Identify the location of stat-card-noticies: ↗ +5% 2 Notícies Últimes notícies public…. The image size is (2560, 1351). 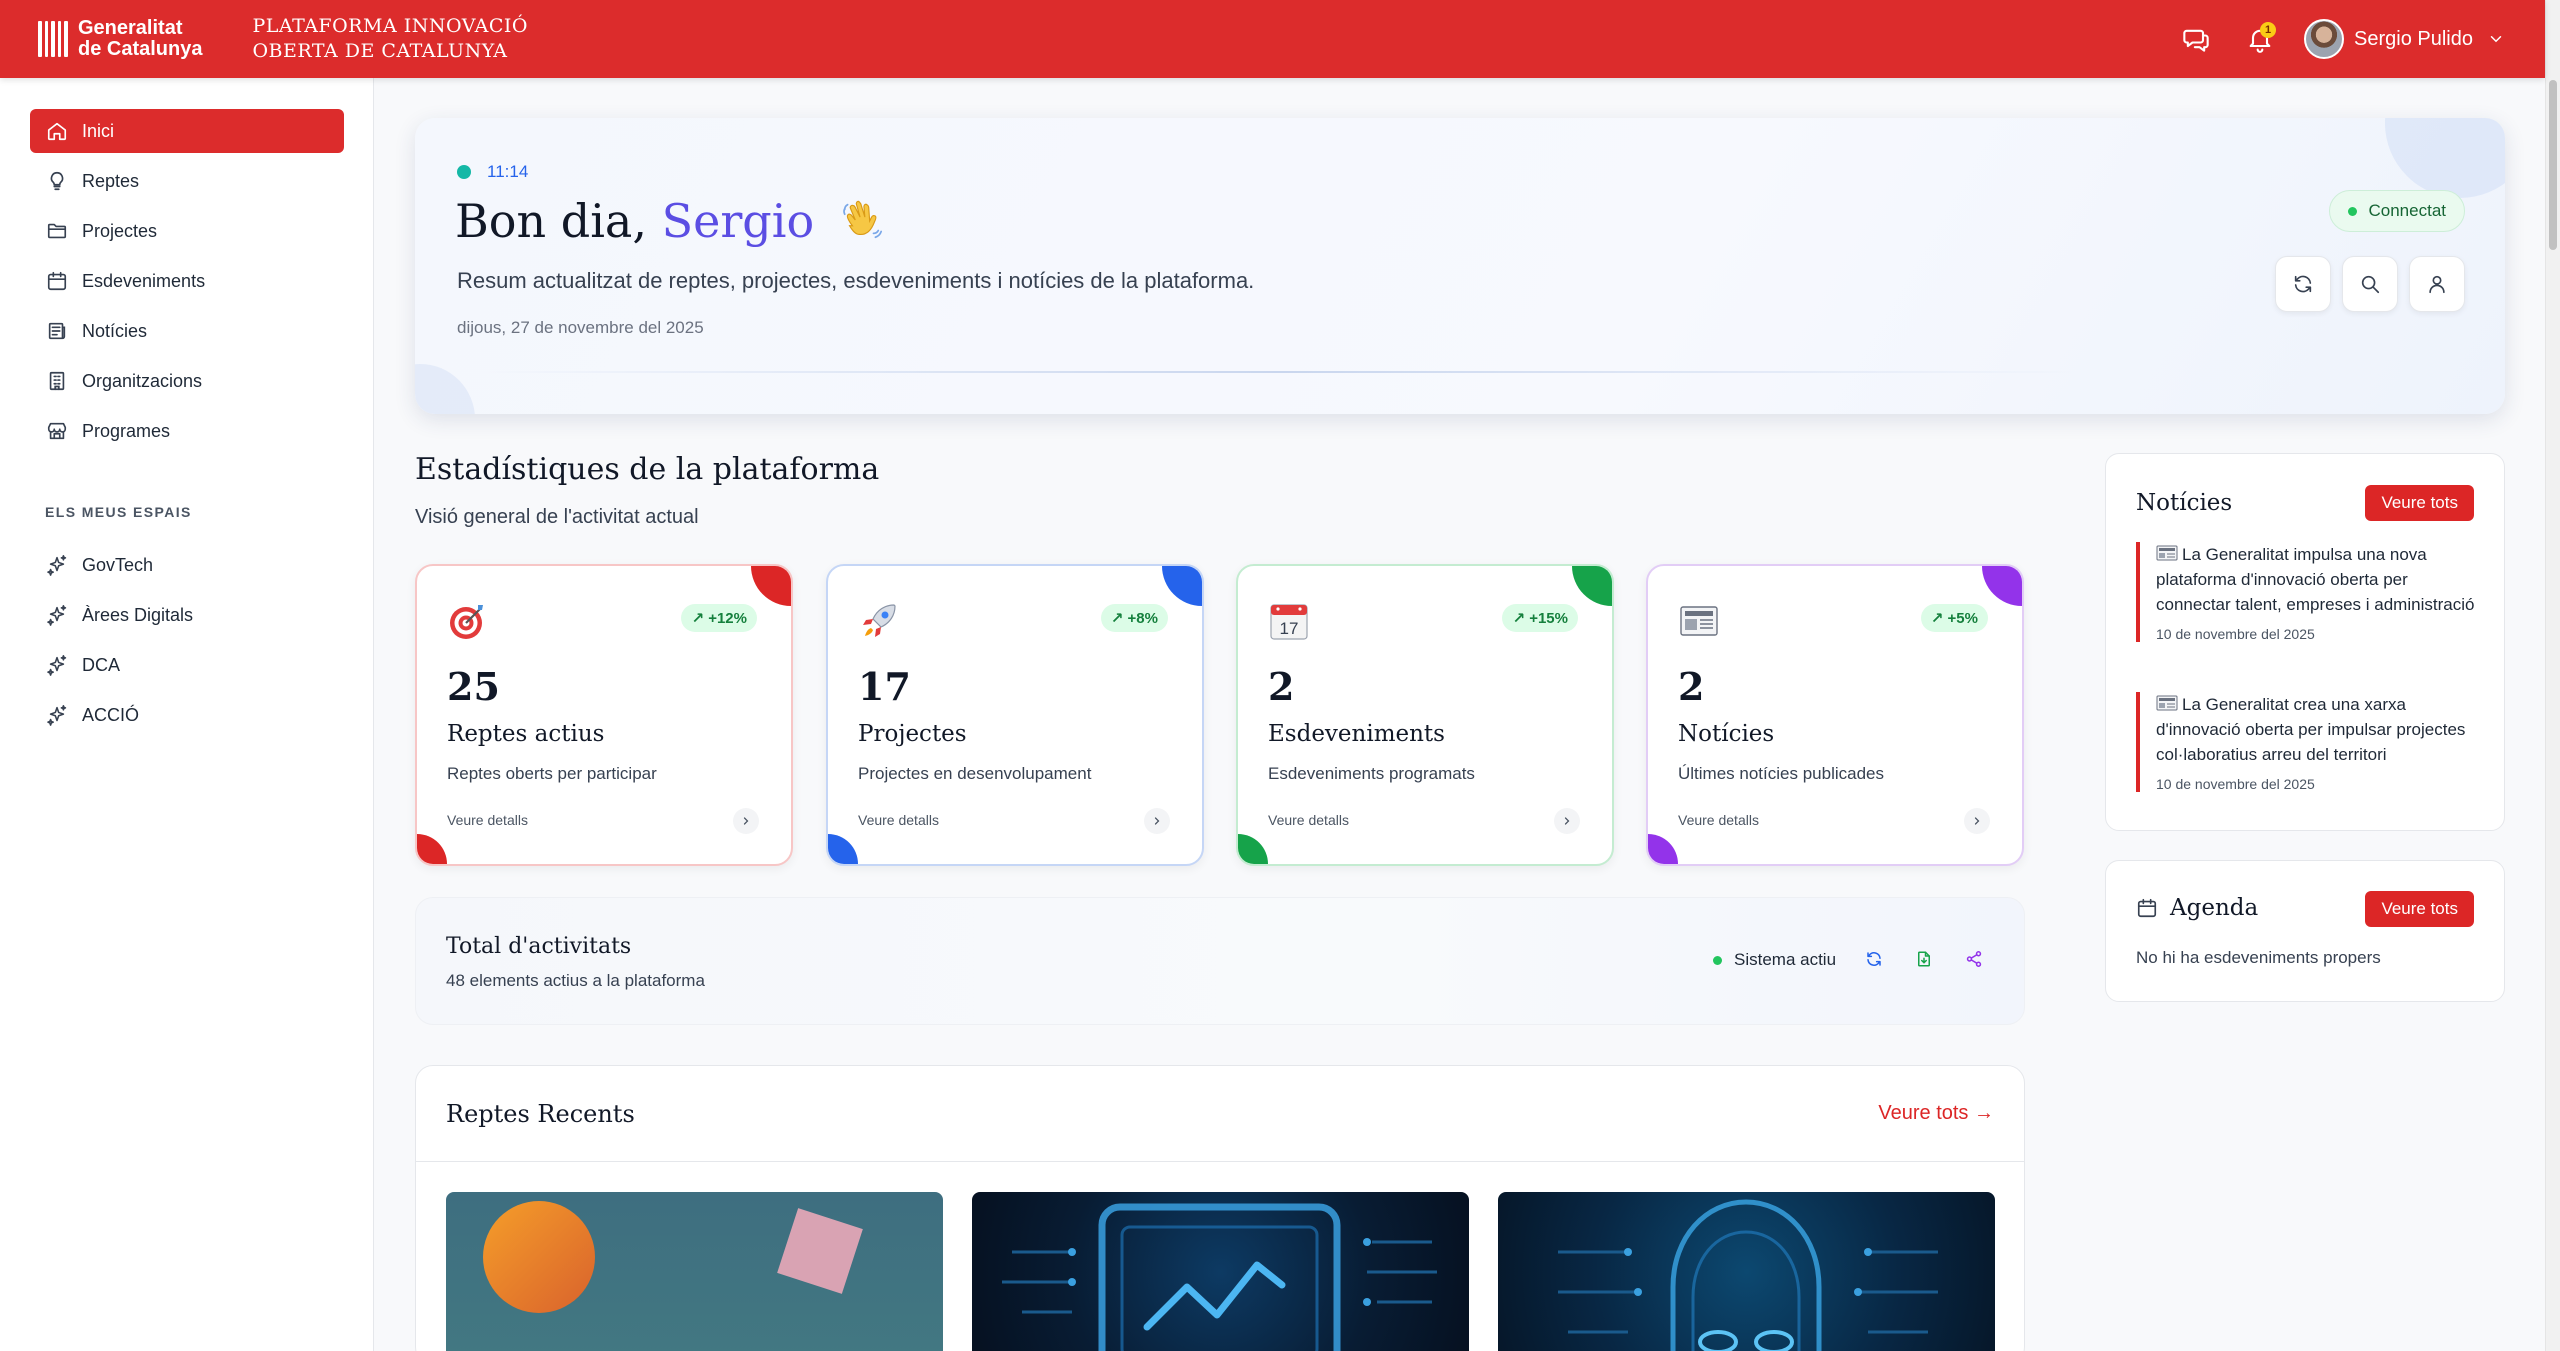
(1835, 715).